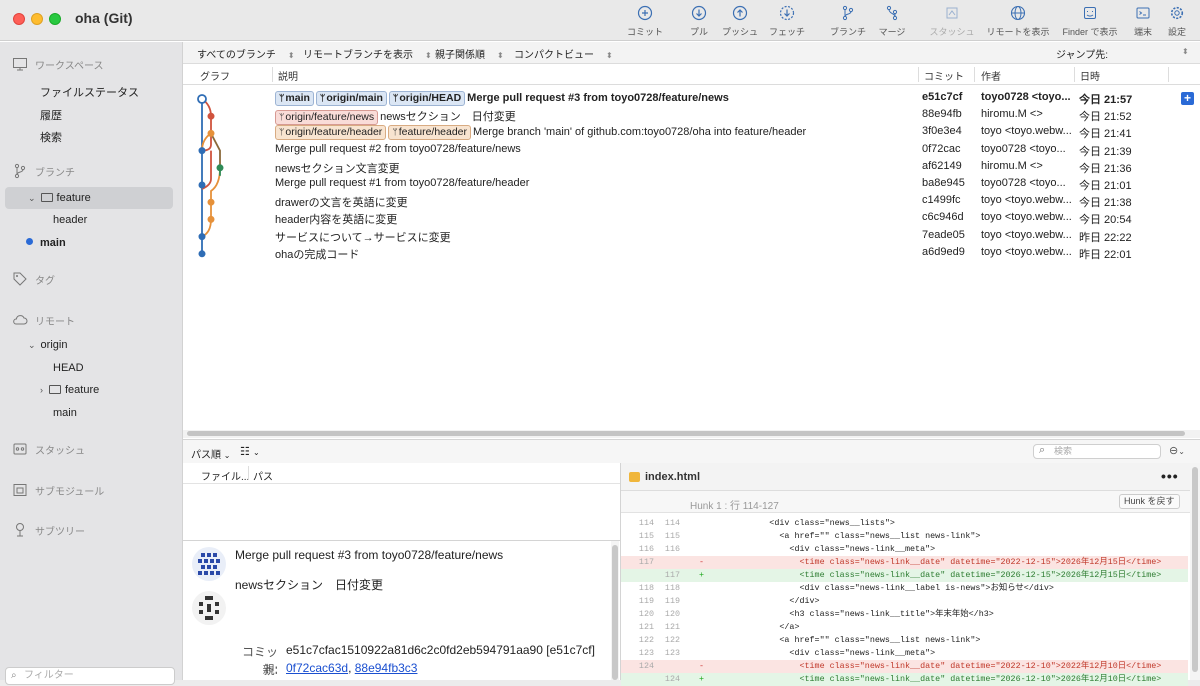 The width and height of the screenshot is (1200, 686). What do you see at coordinates (1149, 501) in the screenshot?
I see `revert-hunk-button: Hunk を戻す` at bounding box center [1149, 501].